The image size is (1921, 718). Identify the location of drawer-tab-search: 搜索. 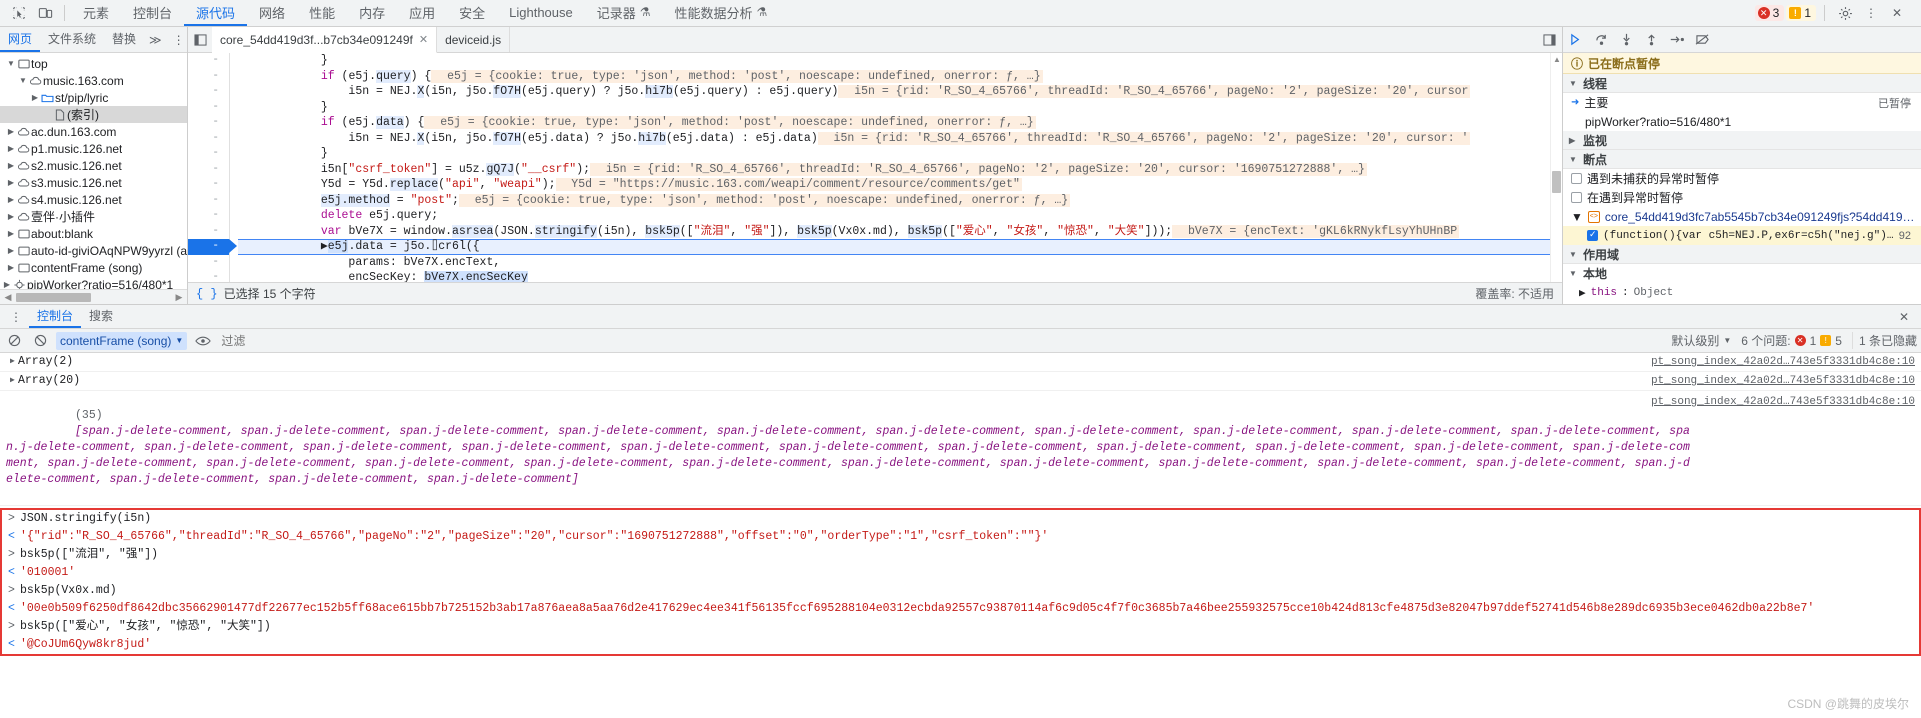
(101, 316).